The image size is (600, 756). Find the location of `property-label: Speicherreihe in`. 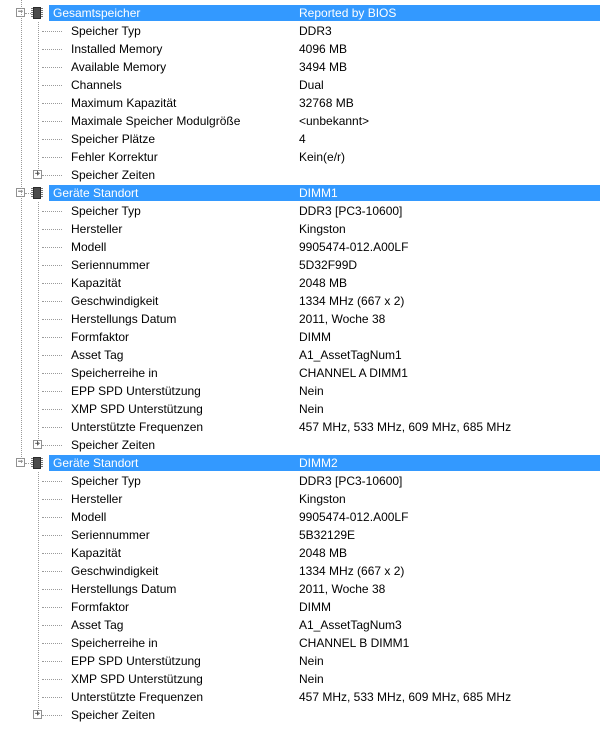

property-label: Speicherreihe in is located at coordinates (114, 643).